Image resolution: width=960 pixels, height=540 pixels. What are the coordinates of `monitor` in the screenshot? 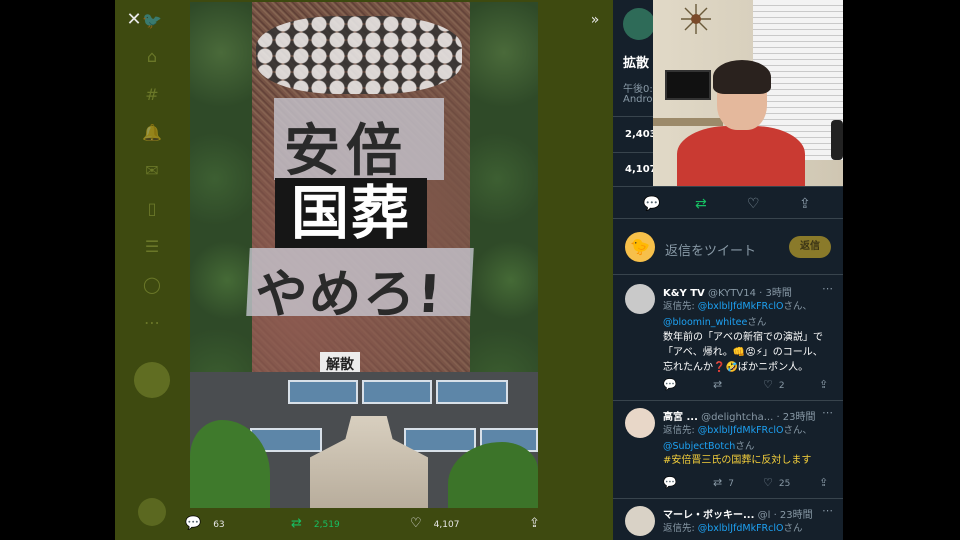 It's located at (688, 85).